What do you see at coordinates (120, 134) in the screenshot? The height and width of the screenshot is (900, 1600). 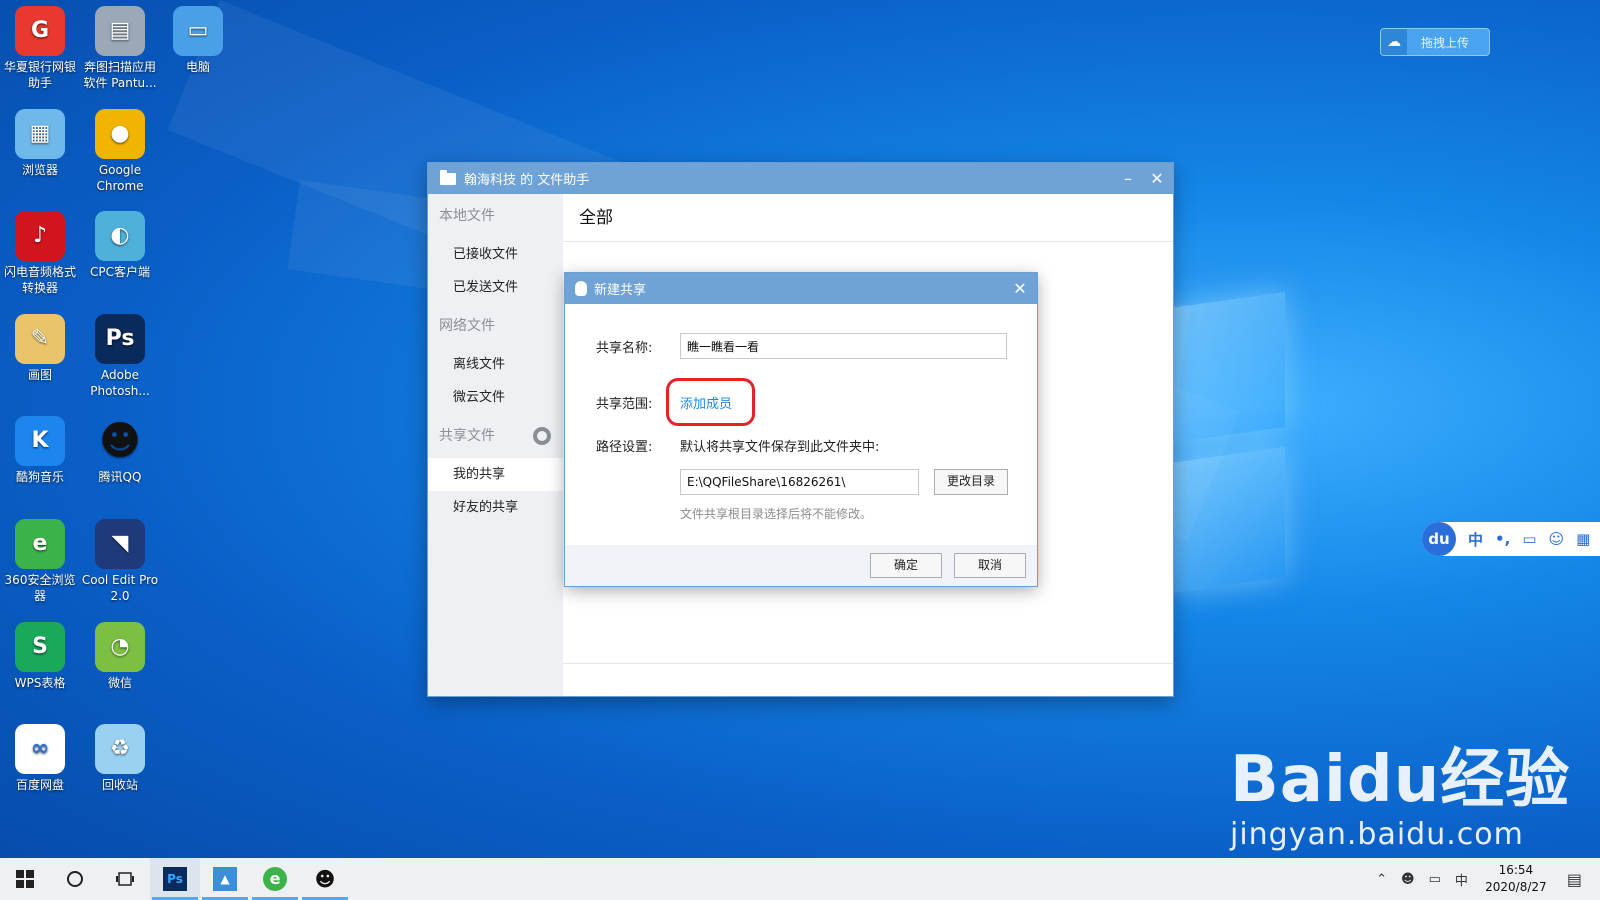 I see `app-icon: ●` at bounding box center [120, 134].